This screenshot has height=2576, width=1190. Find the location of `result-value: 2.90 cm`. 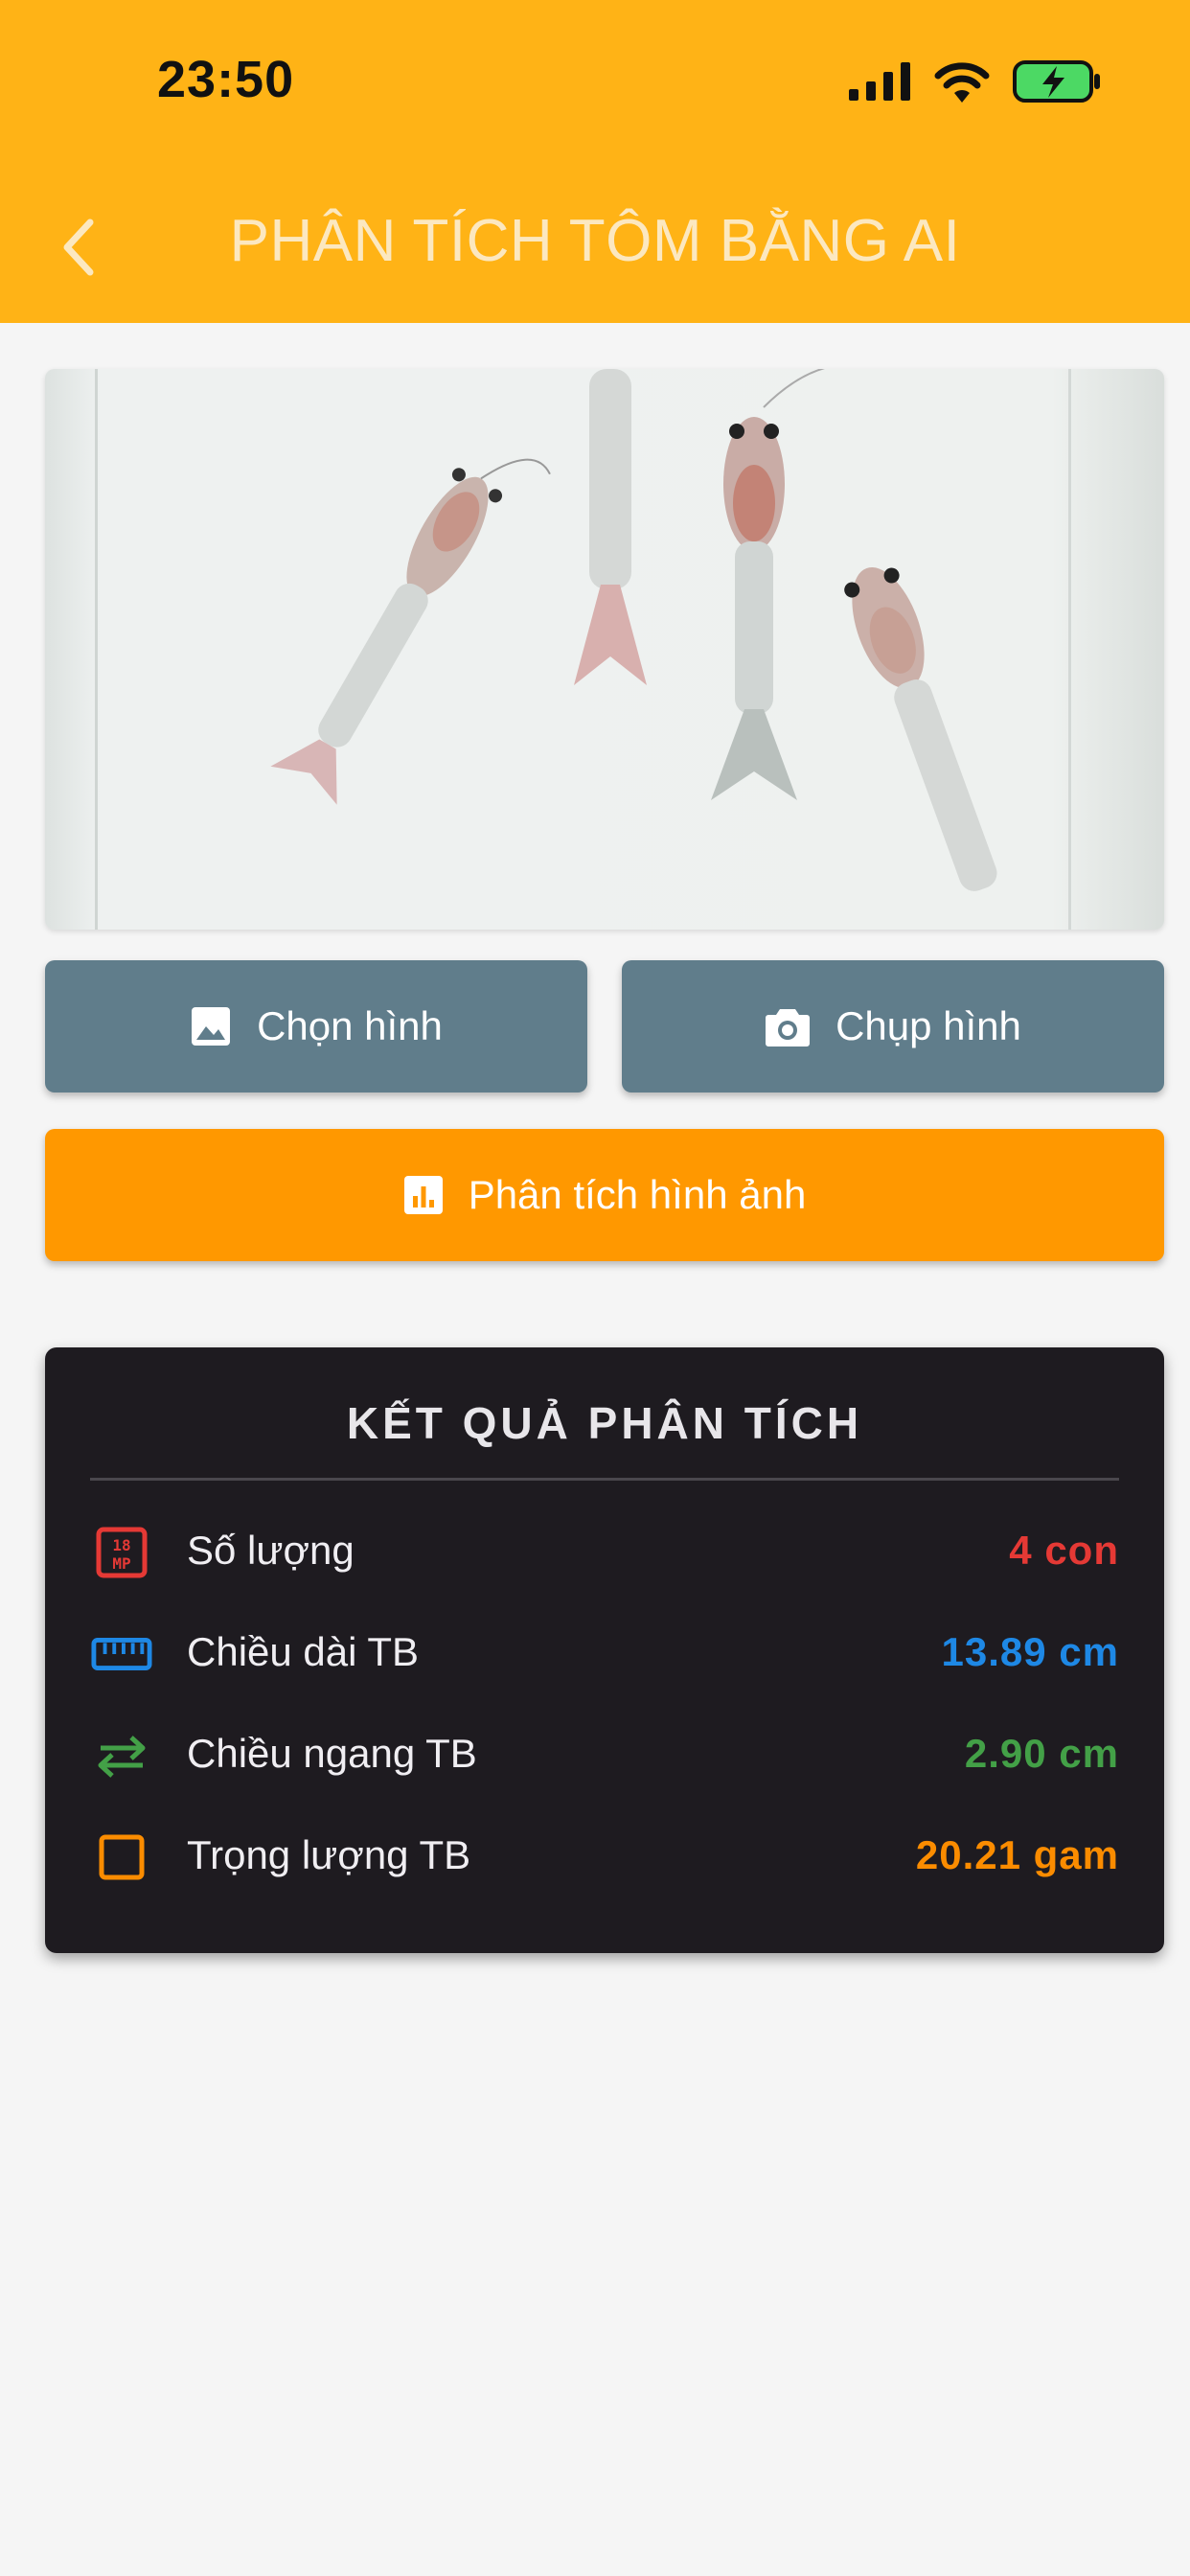

result-value: 2.90 cm is located at coordinates (1041, 1753).